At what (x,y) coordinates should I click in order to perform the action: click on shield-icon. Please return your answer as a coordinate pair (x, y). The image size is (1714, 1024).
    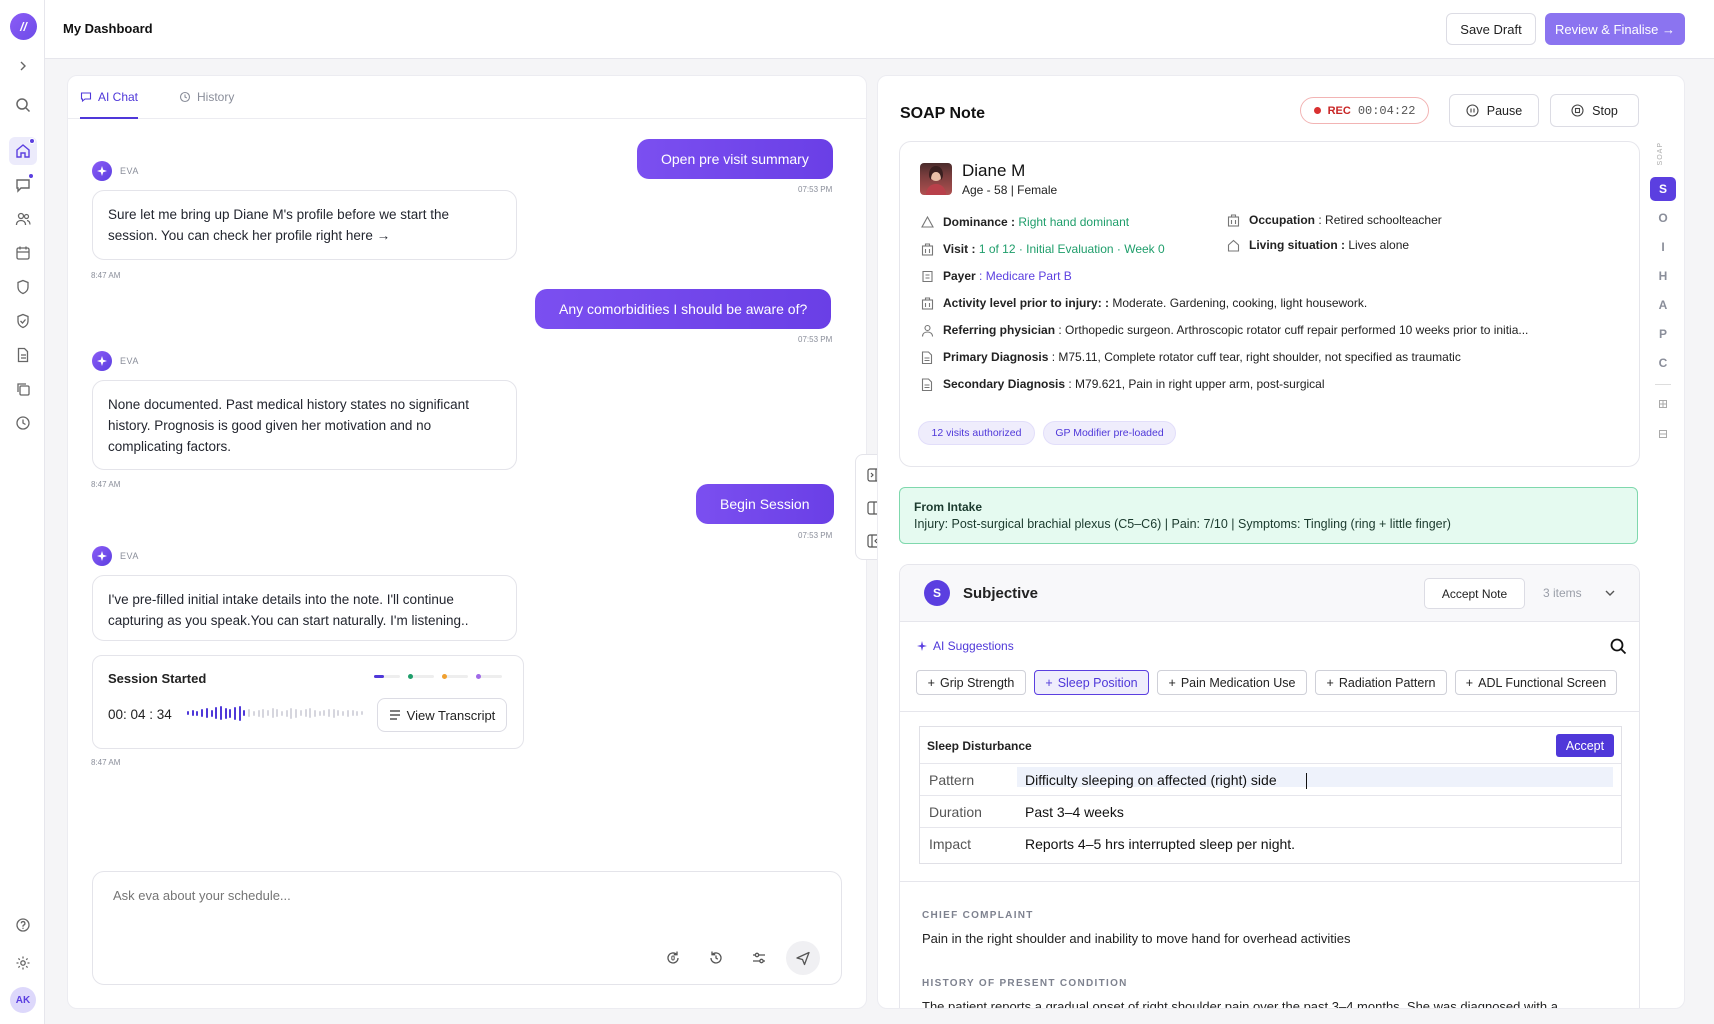
    Looking at the image, I should click on (23, 287).